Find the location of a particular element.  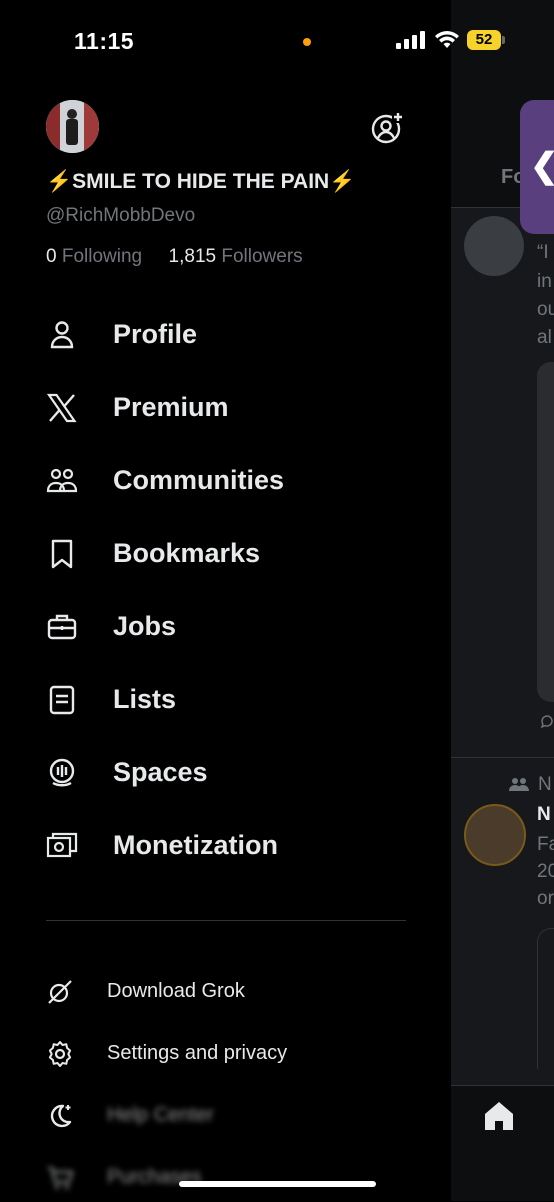

spaces-icon is located at coordinates (62, 772).